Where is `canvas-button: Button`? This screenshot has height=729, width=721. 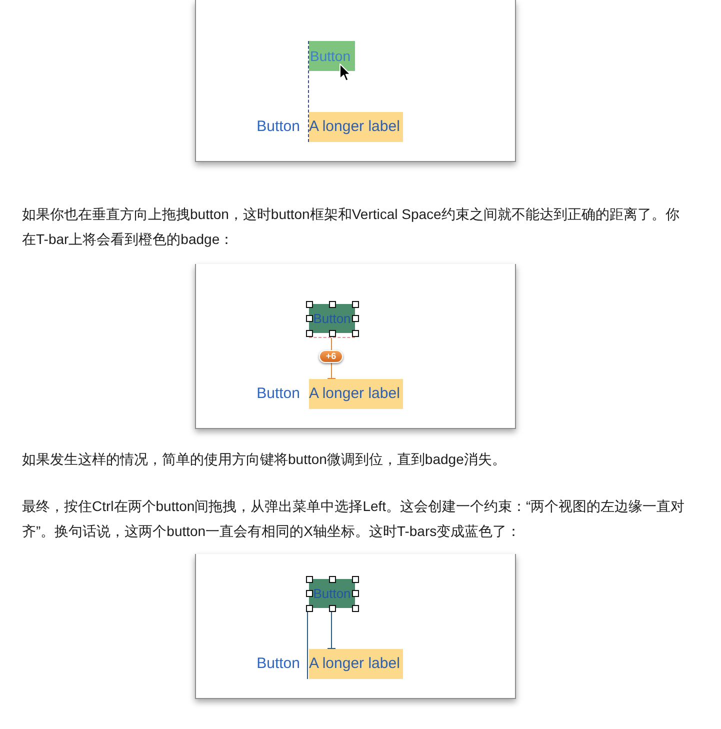 canvas-button: Button is located at coordinates (332, 56).